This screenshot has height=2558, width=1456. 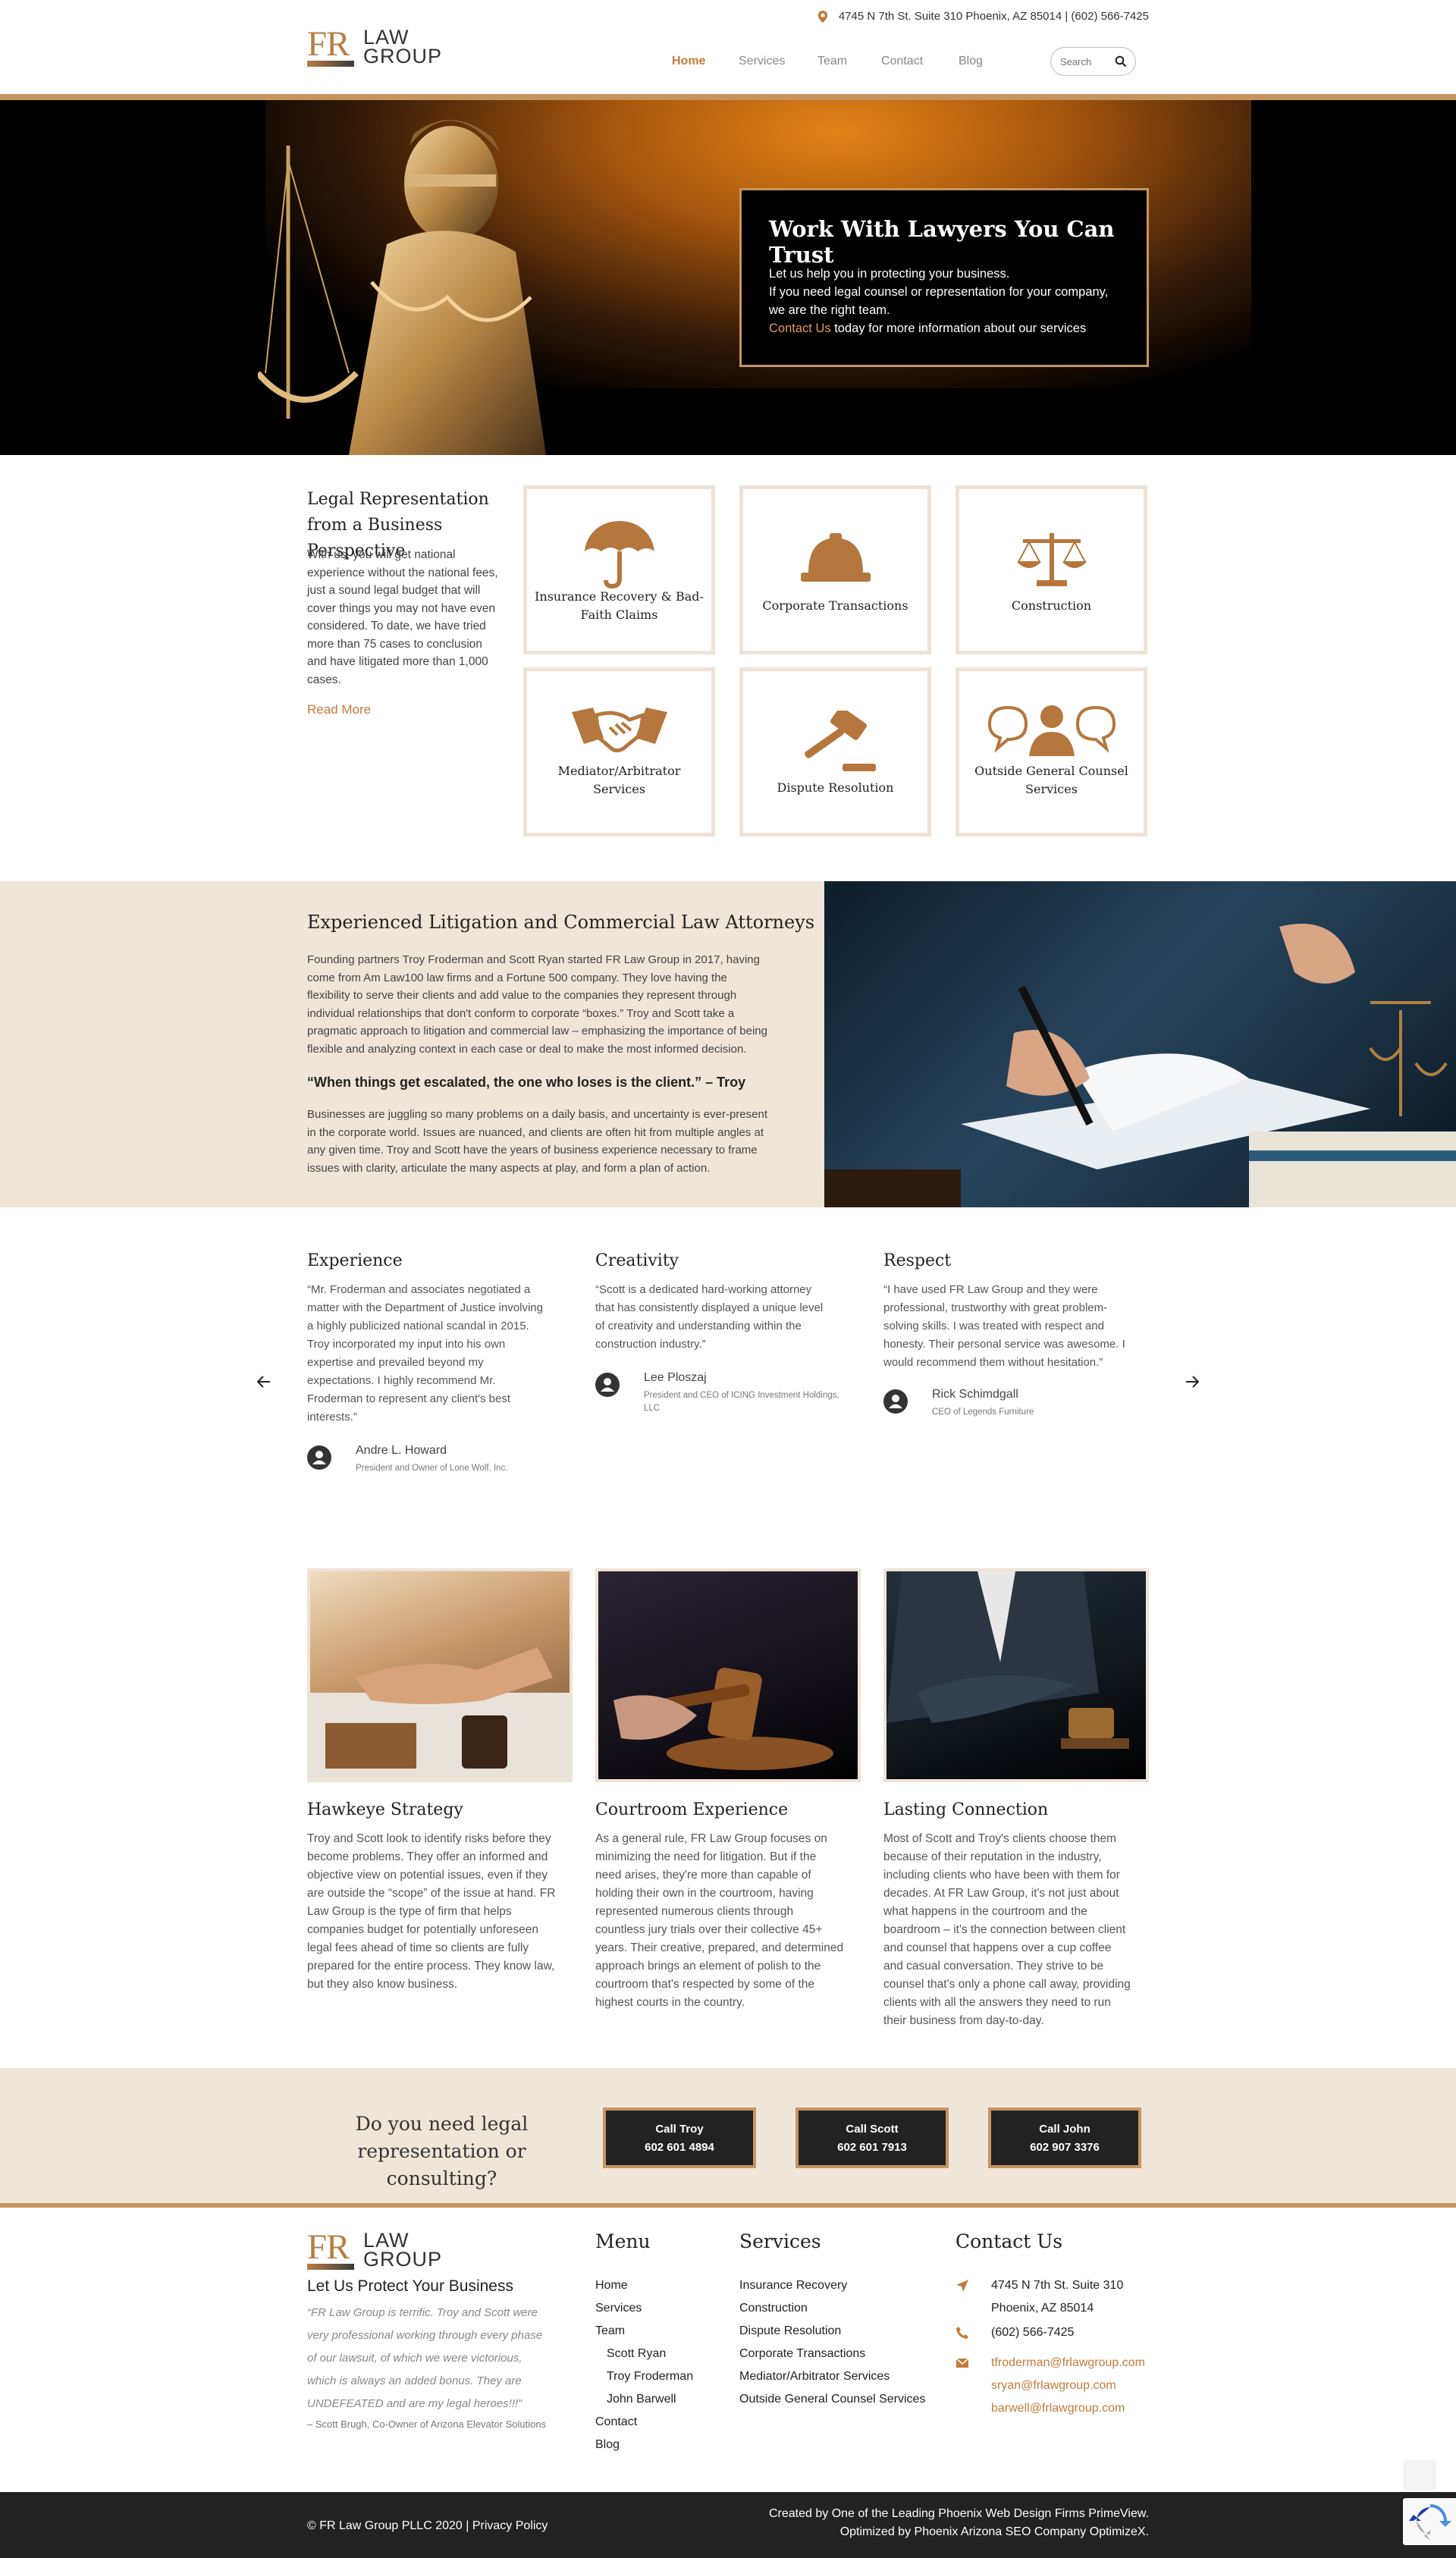 I want to click on footer-link-scott-ryan: Scott Ryan, so click(x=636, y=2354).